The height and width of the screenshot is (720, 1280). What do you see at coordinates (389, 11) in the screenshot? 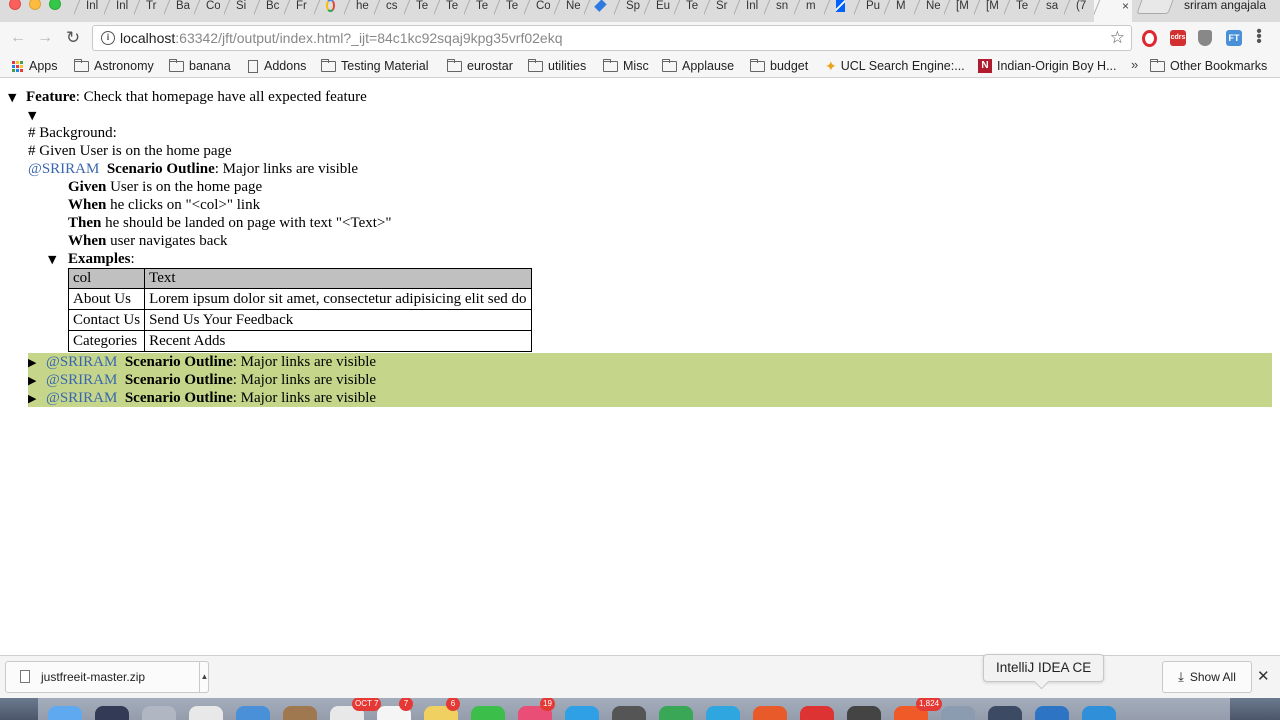
I see `browser-tab: cs` at bounding box center [389, 11].